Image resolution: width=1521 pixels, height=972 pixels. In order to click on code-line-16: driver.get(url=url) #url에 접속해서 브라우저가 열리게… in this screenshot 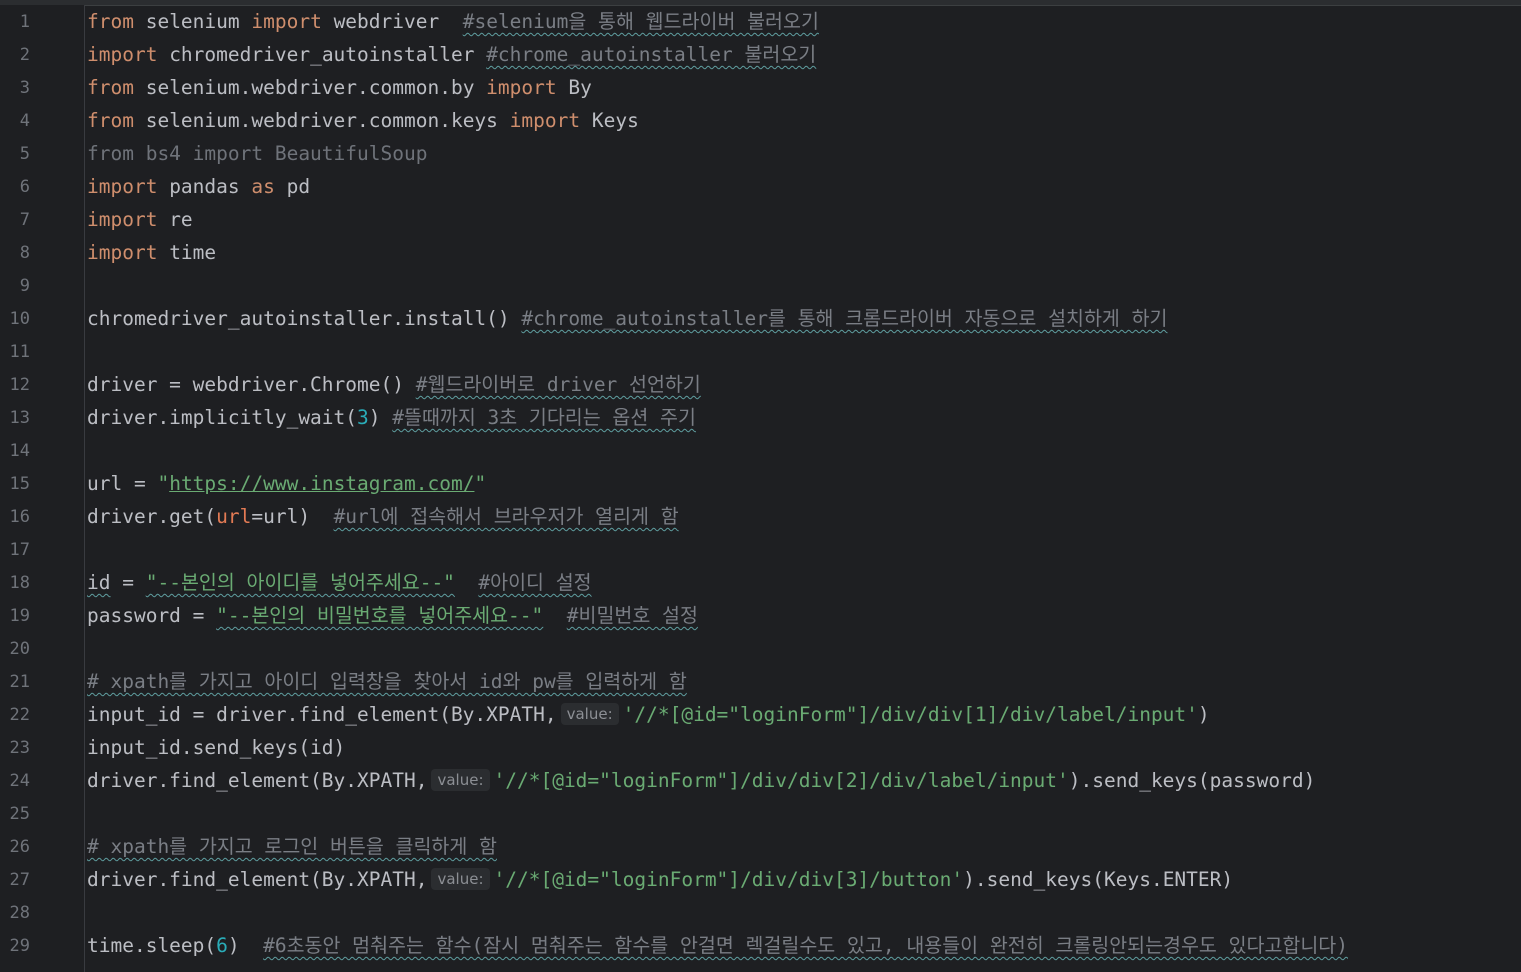, I will do `click(802, 516)`.